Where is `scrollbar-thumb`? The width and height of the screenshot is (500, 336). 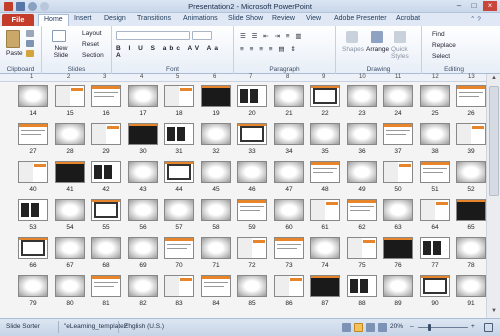
scrollbar-thumb is located at coordinates (494, 141).